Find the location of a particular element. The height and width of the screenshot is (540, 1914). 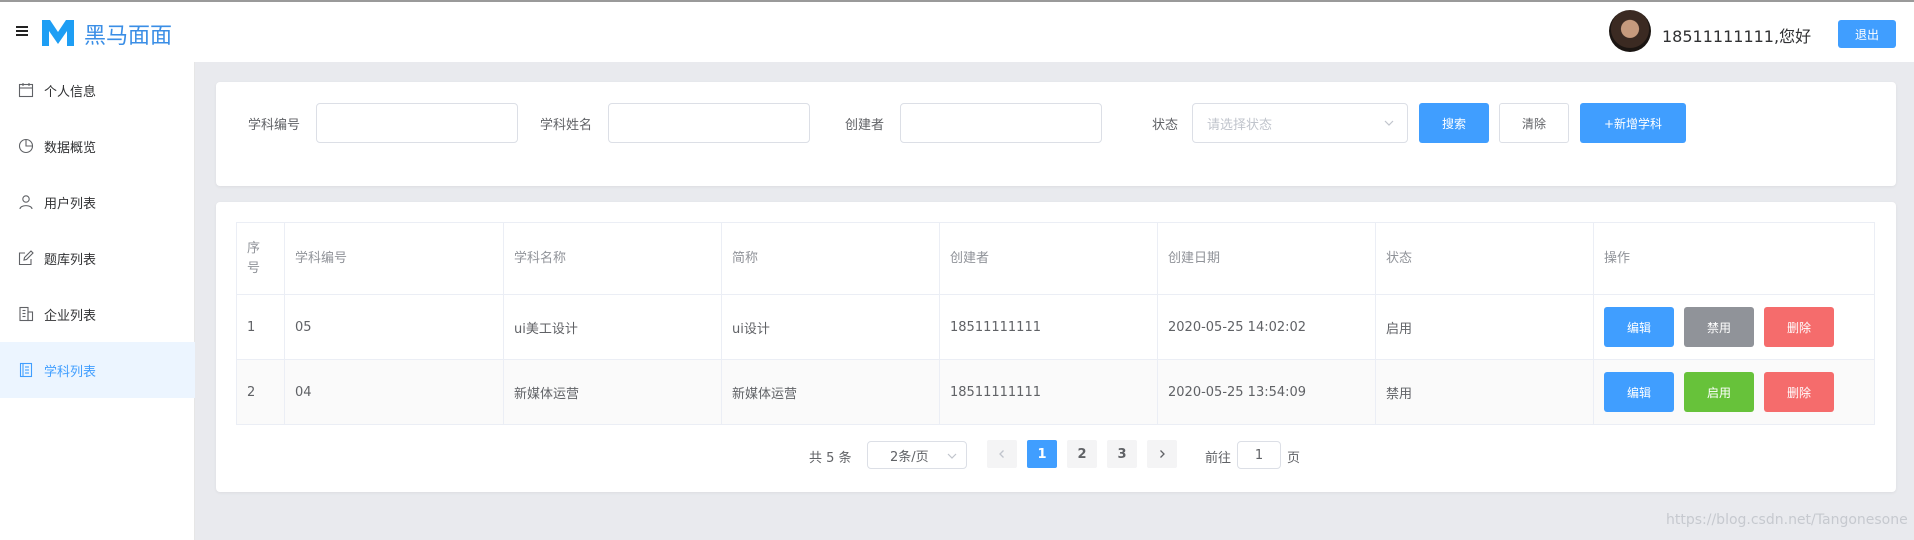

cell-short-name: 新媒体运营 is located at coordinates (830, 392).